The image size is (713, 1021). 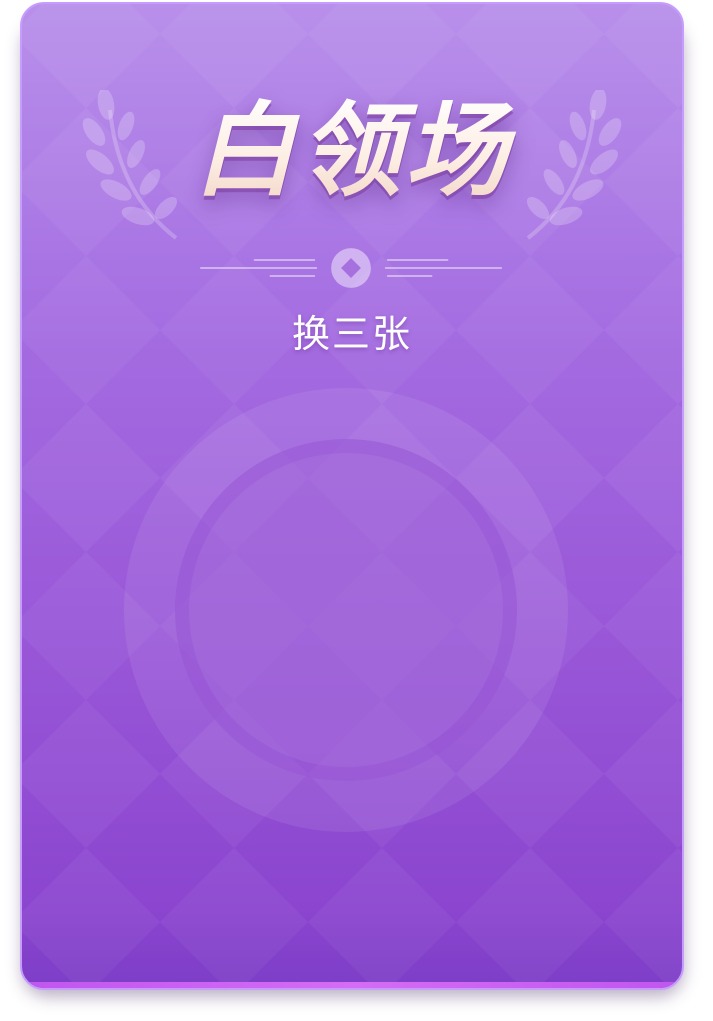 I want to click on card-subtitle: 换三张, so click(x=351, y=334).